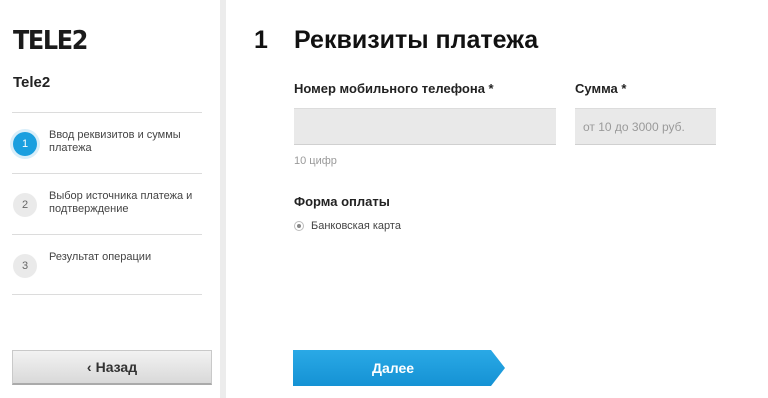 The height and width of the screenshot is (398, 768). Describe the element at coordinates (416, 40) in the screenshot. I see `page-title: Реквизиты платежа` at that location.